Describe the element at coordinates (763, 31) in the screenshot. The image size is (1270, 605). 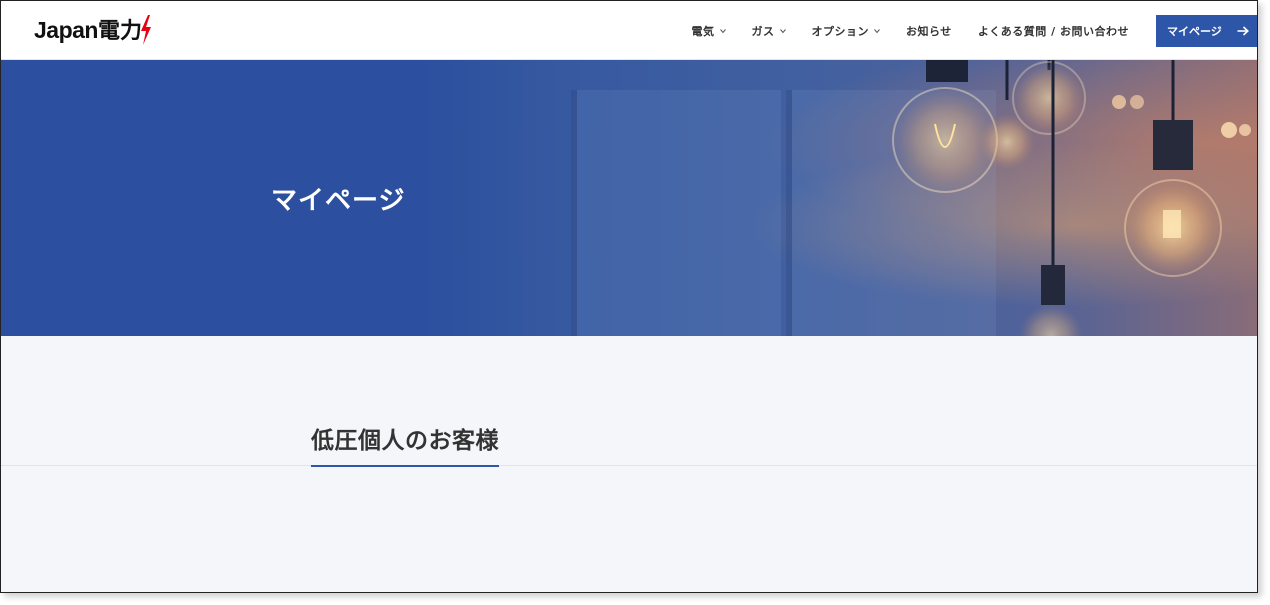
I see `nav-item-label: ガス` at that location.